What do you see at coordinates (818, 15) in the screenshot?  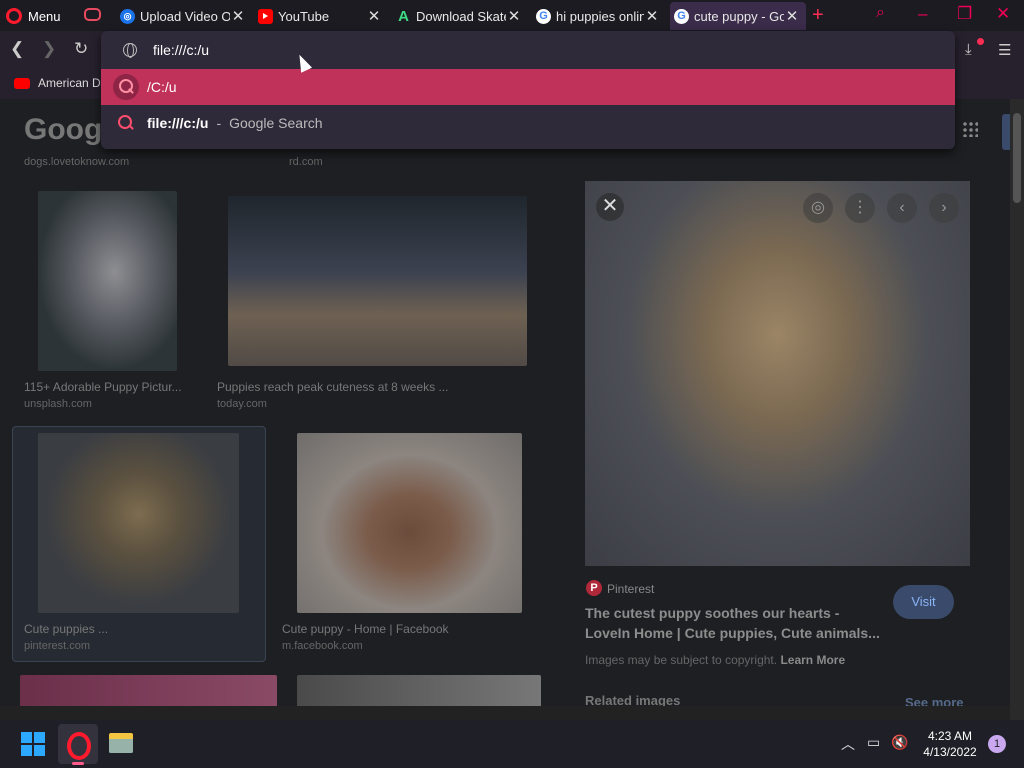 I see `new-tab-button: +` at bounding box center [818, 15].